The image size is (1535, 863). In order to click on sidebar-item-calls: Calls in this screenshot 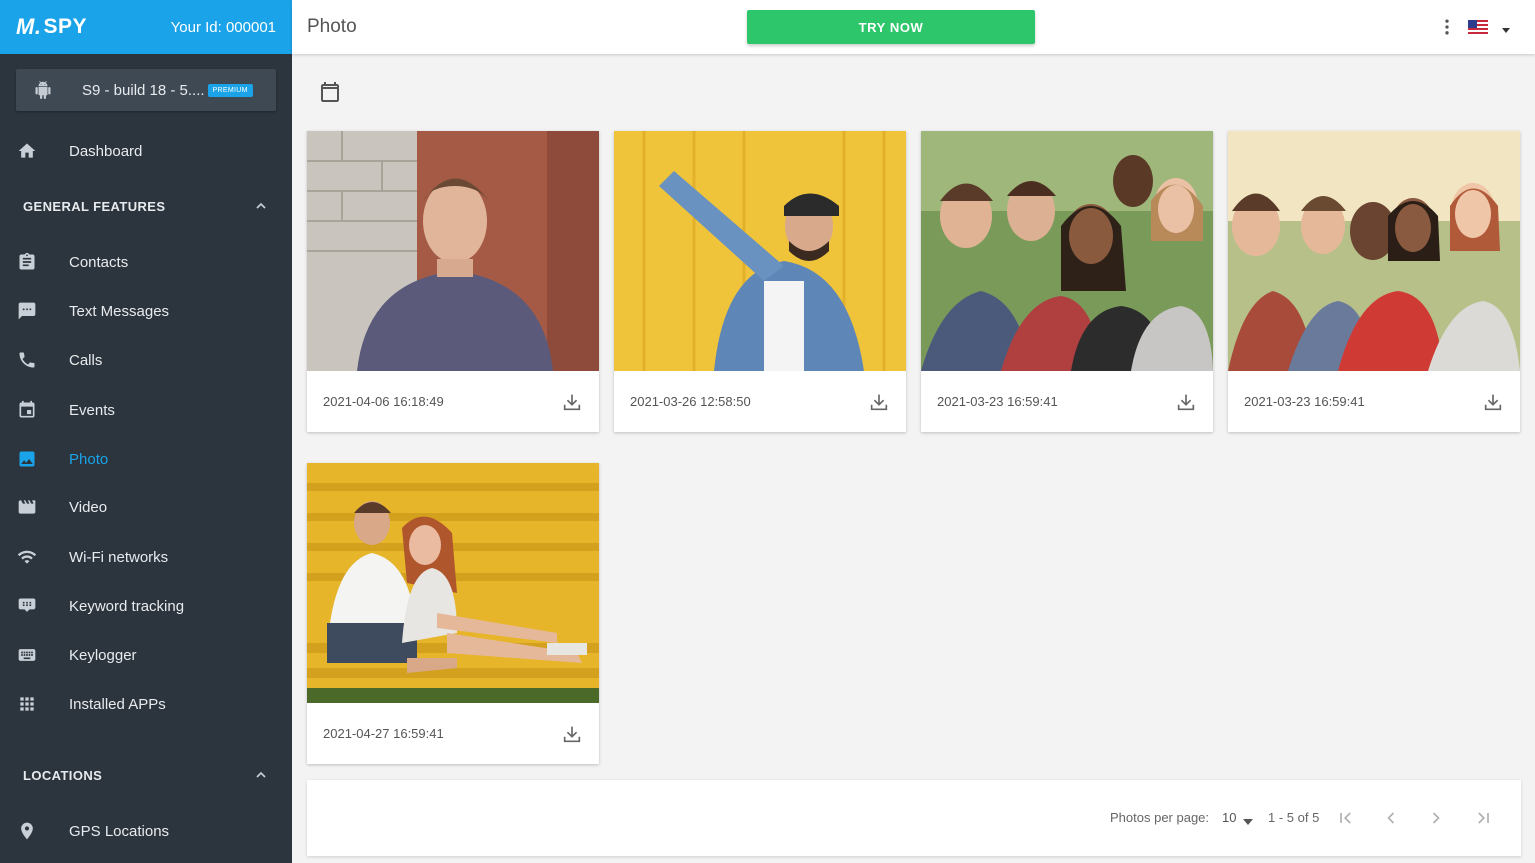, I will do `click(146, 360)`.